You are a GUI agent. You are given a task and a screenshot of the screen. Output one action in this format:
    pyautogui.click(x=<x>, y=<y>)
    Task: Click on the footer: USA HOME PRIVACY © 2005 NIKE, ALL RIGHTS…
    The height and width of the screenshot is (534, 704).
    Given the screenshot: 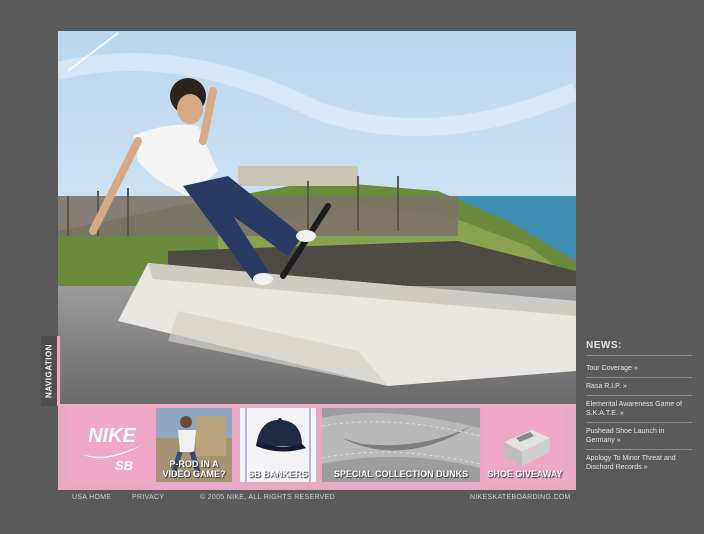 What is the action you would take?
    pyautogui.click(x=317, y=498)
    